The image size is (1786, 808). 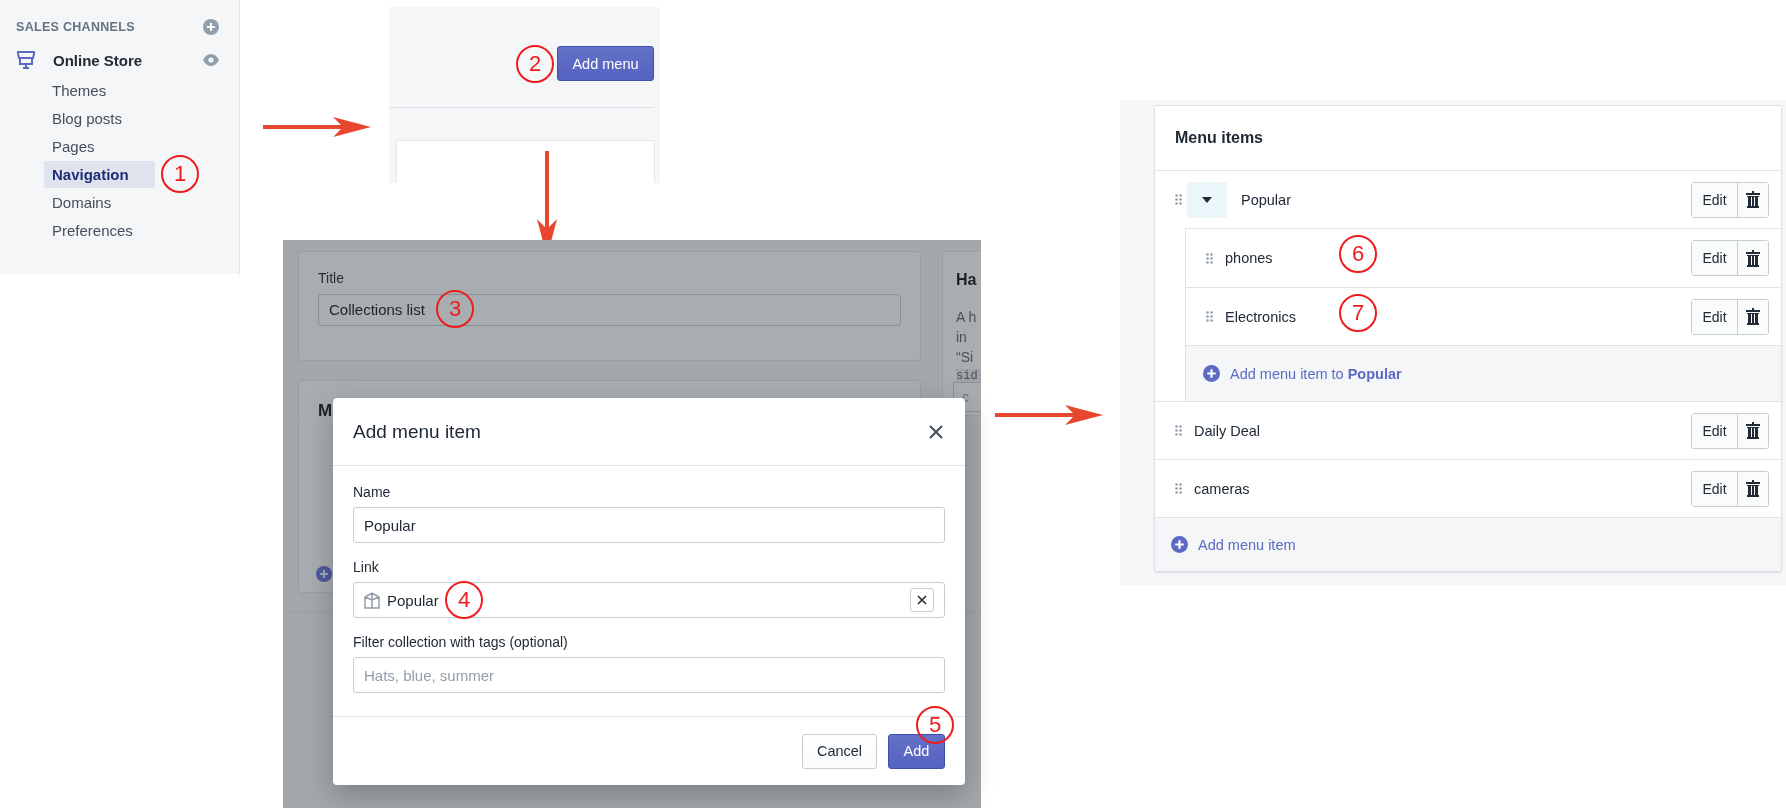 What do you see at coordinates (372, 600) in the screenshot?
I see `collection-icon` at bounding box center [372, 600].